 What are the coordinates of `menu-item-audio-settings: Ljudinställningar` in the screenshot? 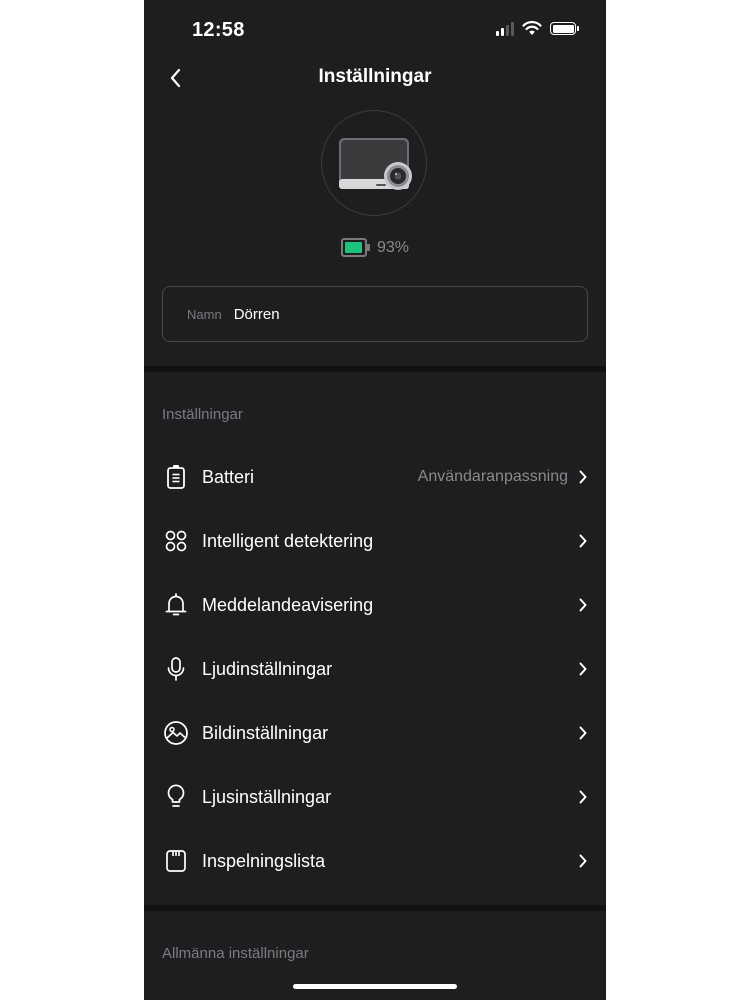 It's located at (375, 669).